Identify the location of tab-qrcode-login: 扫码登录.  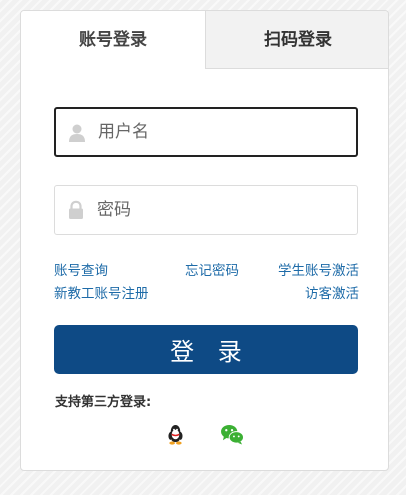
(296, 40).